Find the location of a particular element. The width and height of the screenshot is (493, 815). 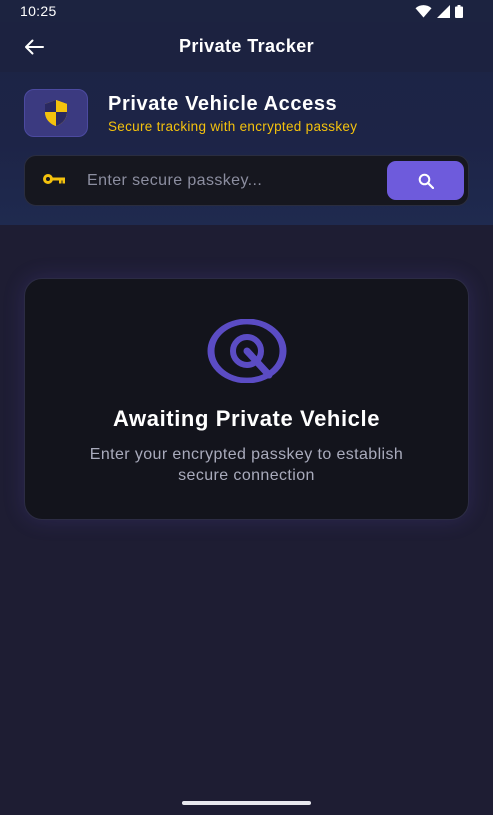

page-title: Private Tracker is located at coordinates (246, 46).